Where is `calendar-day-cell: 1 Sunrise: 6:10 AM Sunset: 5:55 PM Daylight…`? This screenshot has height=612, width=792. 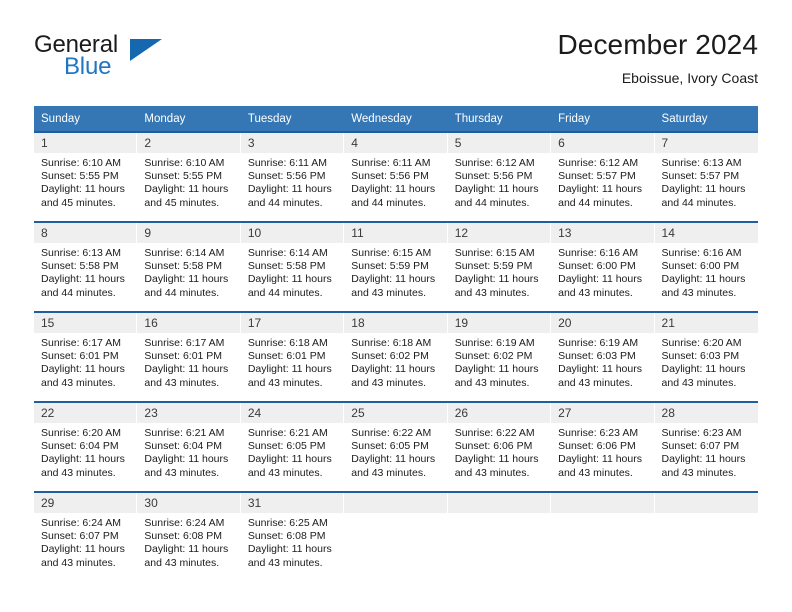 calendar-day-cell: 1 Sunrise: 6:10 AM Sunset: 5:55 PM Daylight… is located at coordinates (86, 176).